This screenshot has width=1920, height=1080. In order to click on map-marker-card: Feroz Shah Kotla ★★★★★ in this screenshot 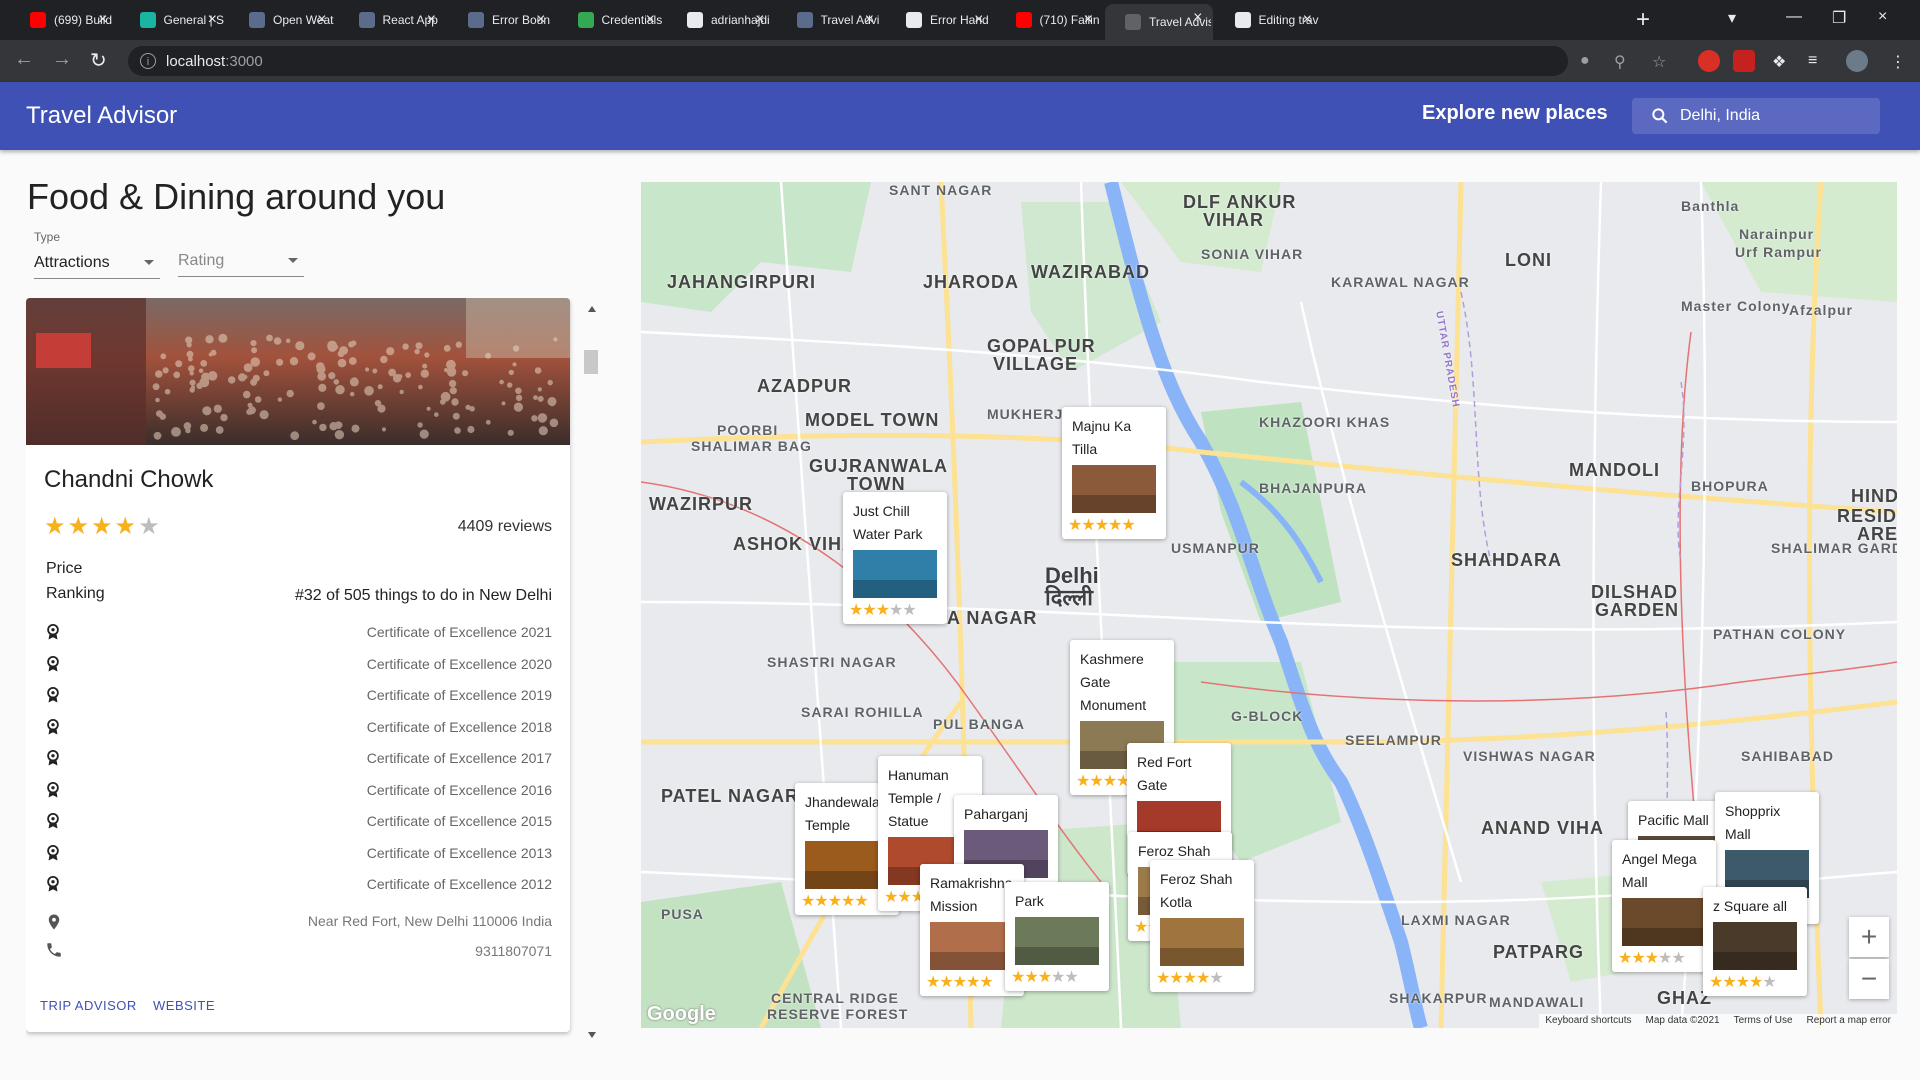, I will do `click(1202, 926)`.